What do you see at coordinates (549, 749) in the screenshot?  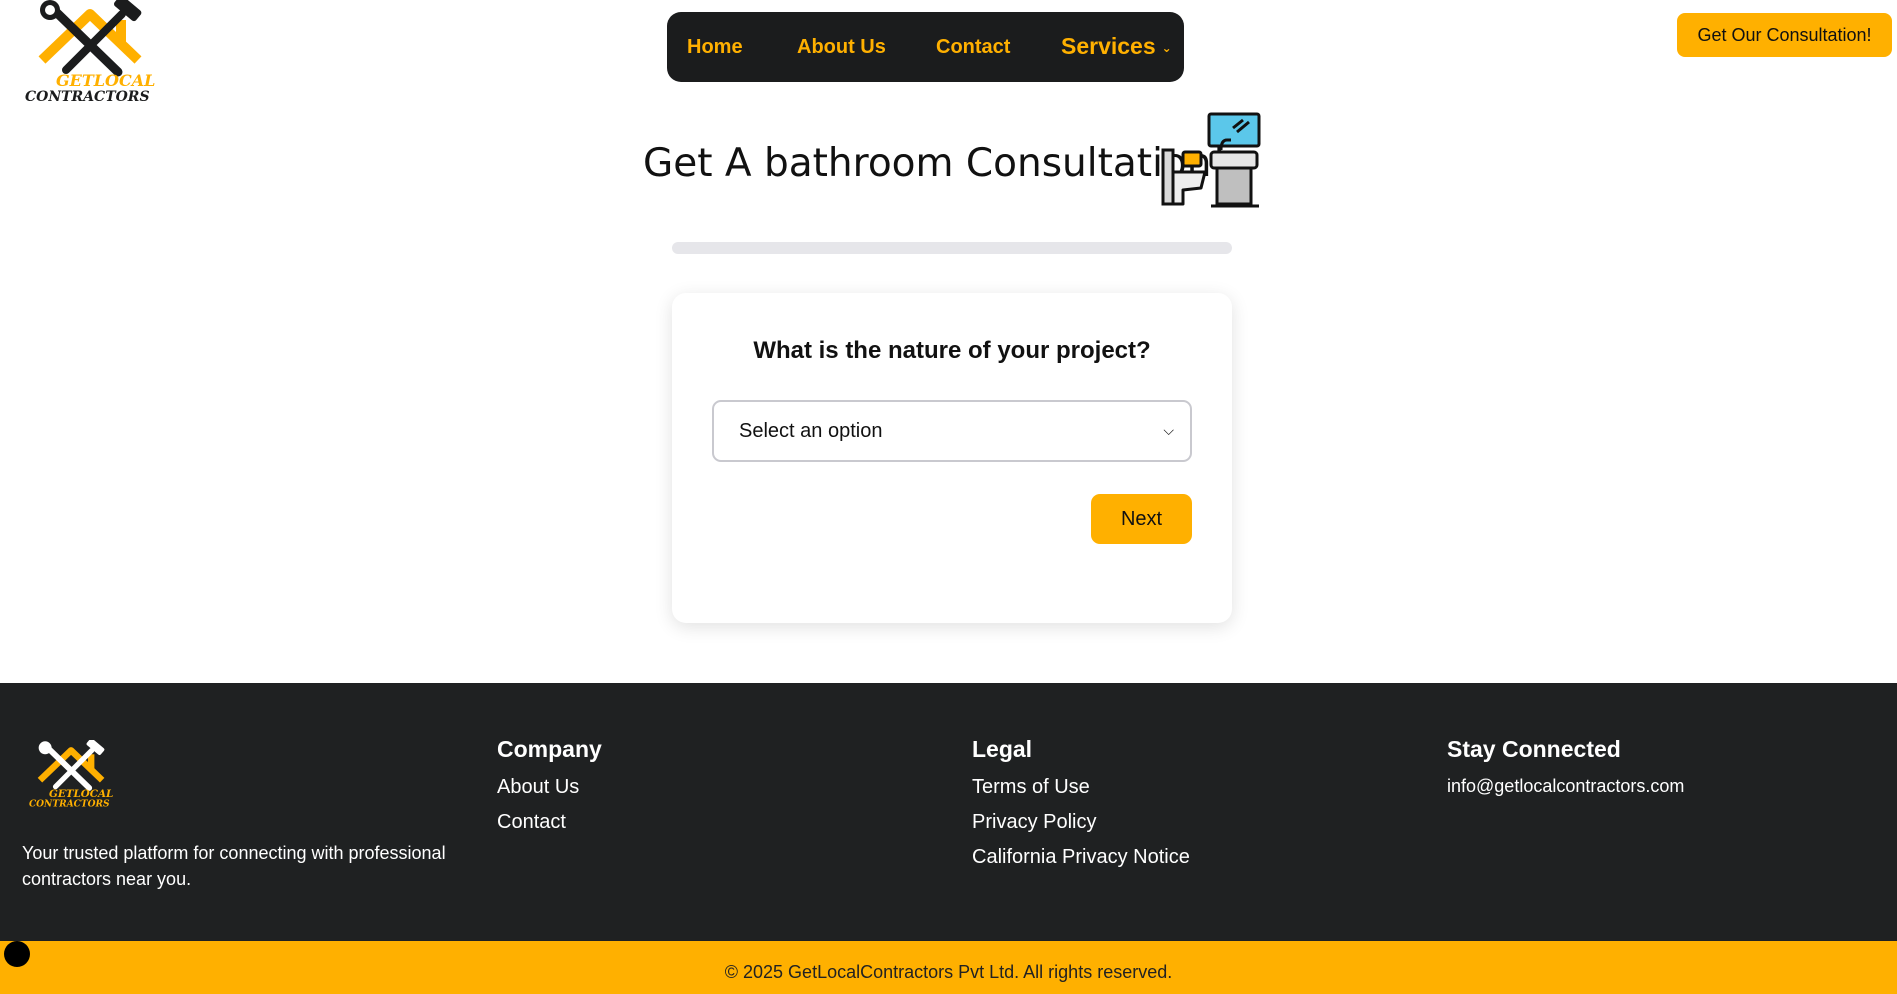 I see `footer-company-heading: Company` at bounding box center [549, 749].